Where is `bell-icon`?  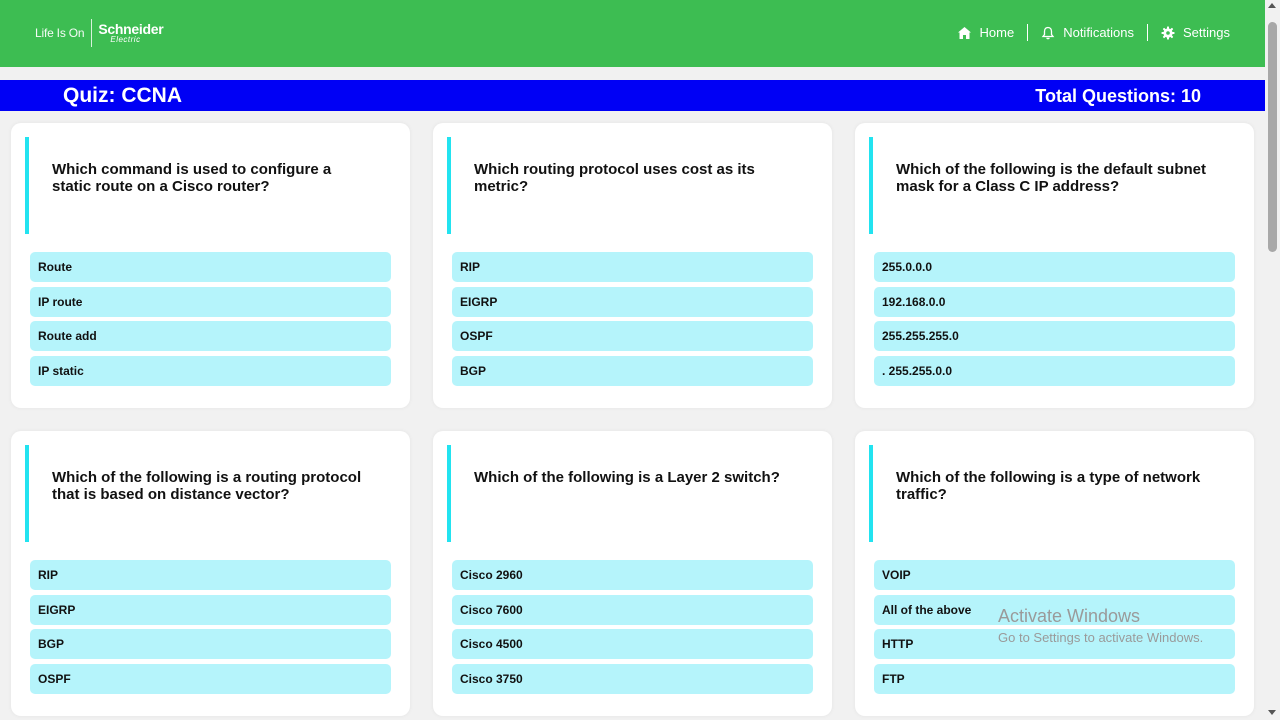 bell-icon is located at coordinates (1048, 32).